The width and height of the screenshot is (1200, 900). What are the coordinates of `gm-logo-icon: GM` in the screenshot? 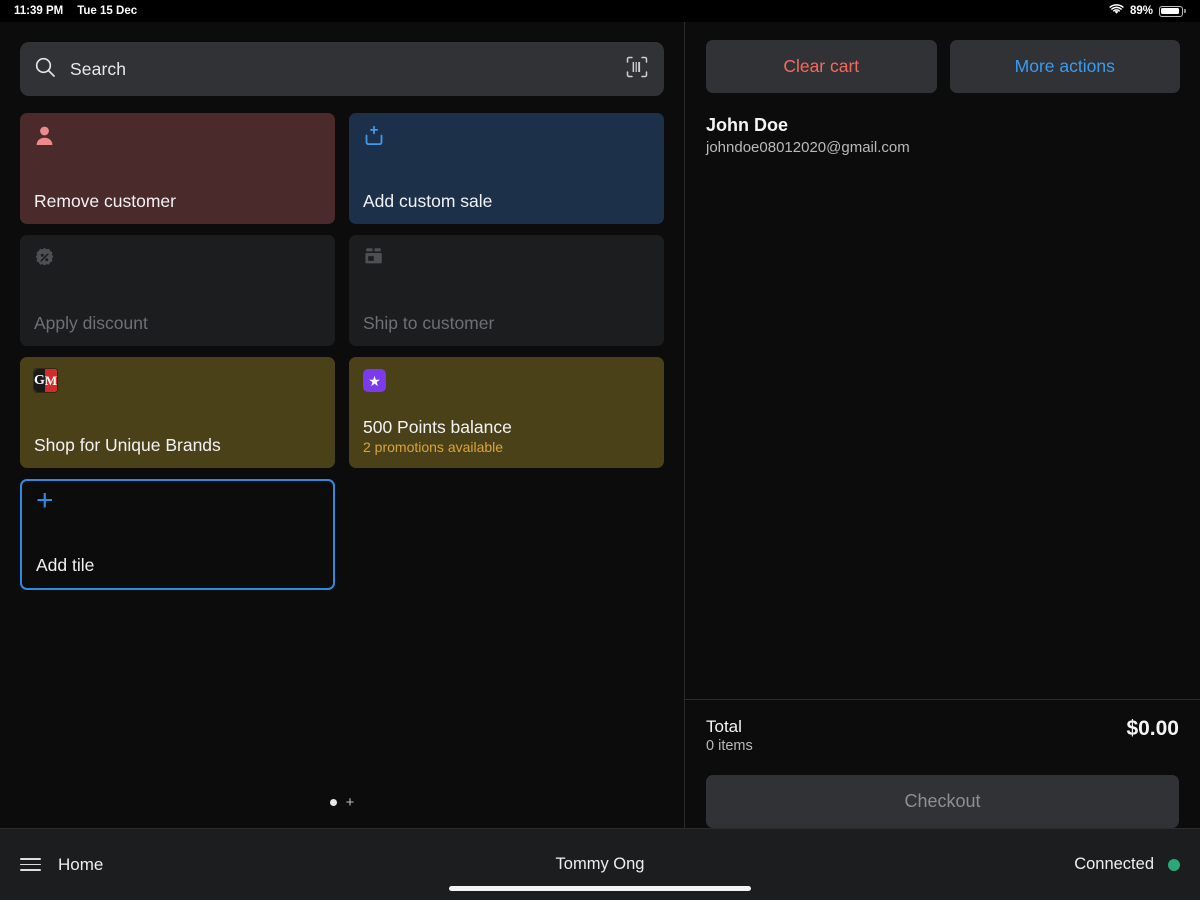 It's located at (177, 382).